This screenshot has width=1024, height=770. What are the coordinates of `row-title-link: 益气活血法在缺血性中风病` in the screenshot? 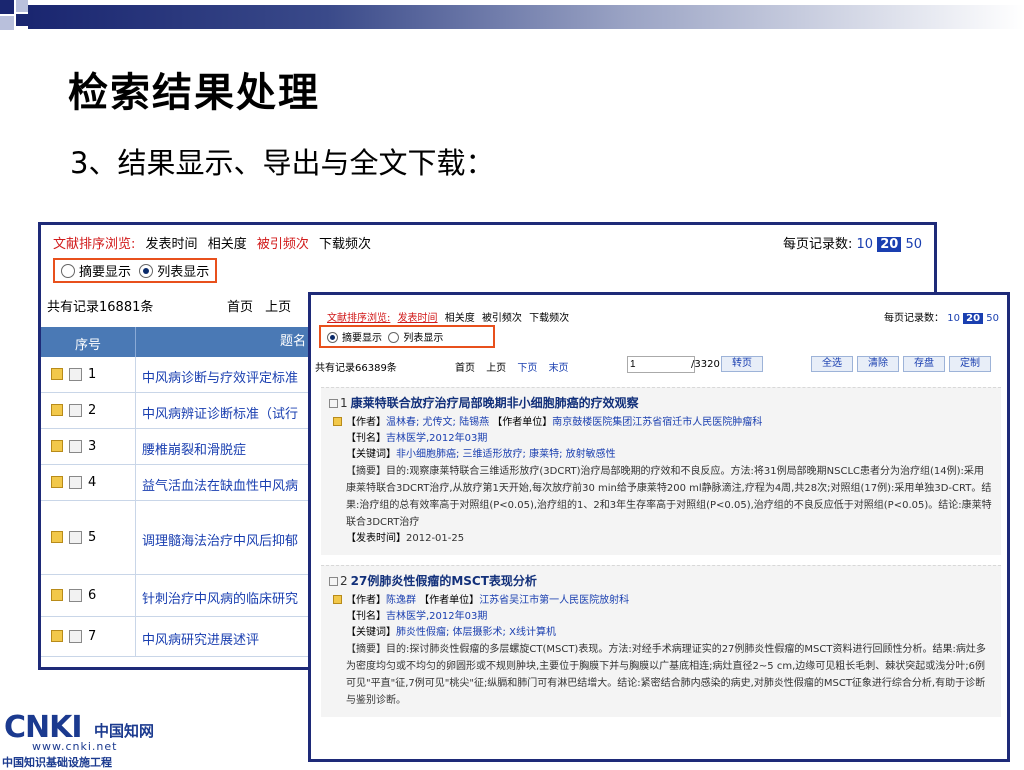 It's located at (220, 484).